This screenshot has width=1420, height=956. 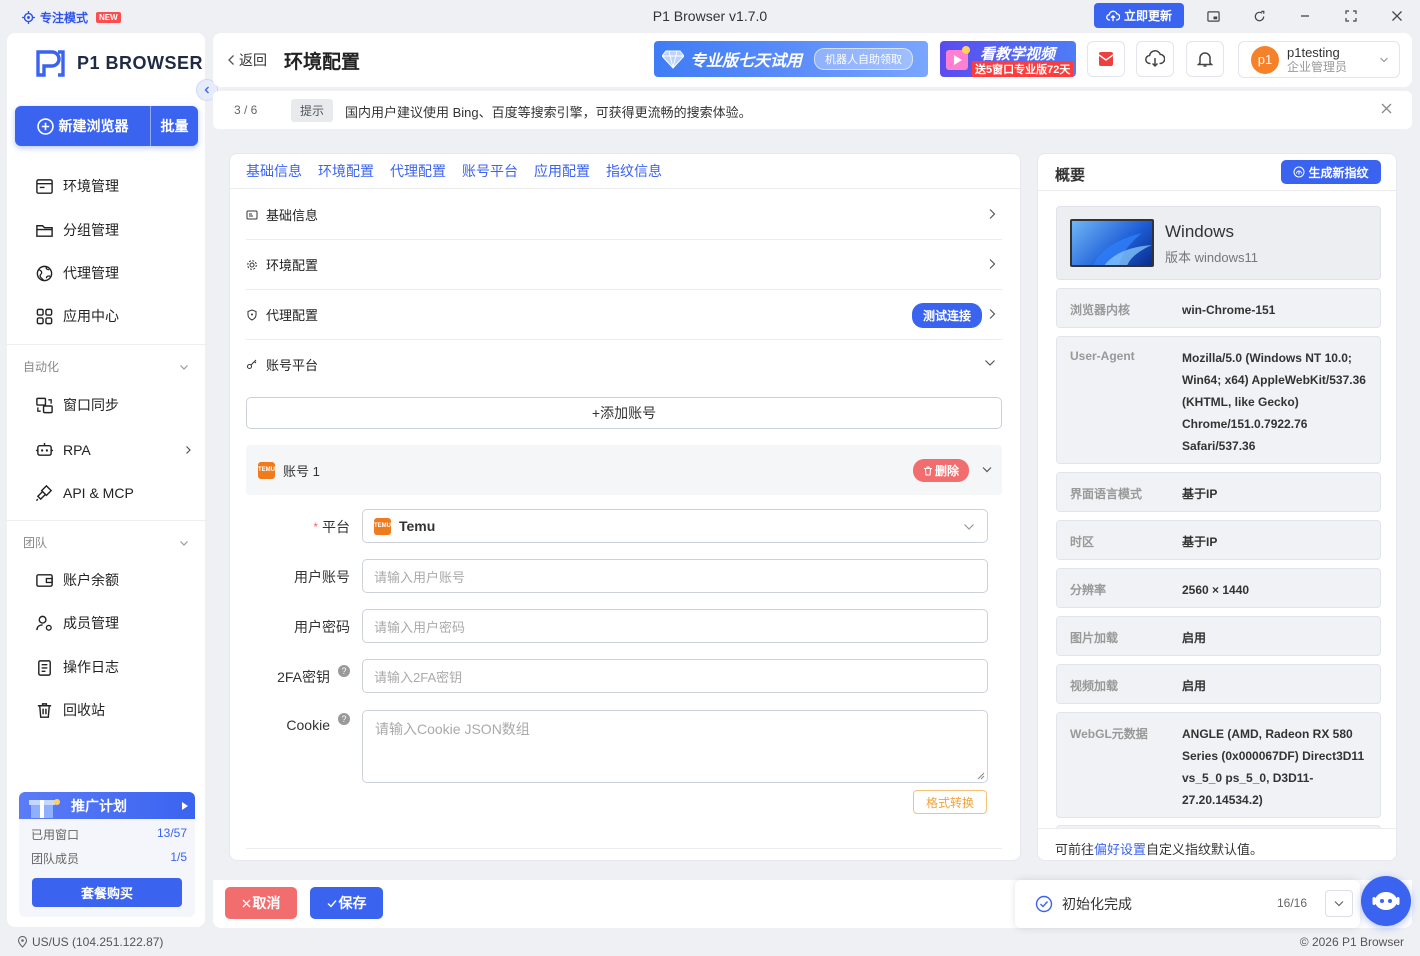 What do you see at coordinates (252, 264) in the screenshot?
I see `gear-icon` at bounding box center [252, 264].